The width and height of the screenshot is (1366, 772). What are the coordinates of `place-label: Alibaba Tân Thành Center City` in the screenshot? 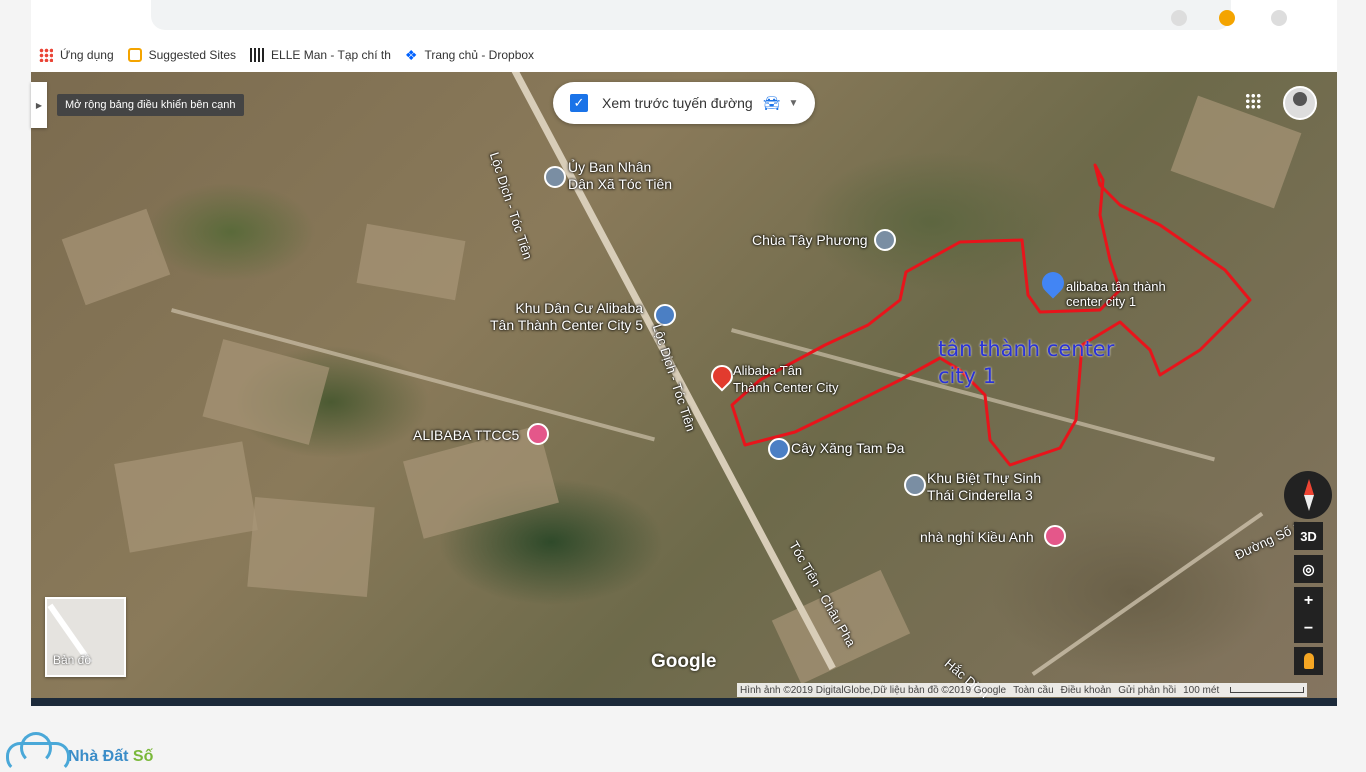 It's located at (786, 379).